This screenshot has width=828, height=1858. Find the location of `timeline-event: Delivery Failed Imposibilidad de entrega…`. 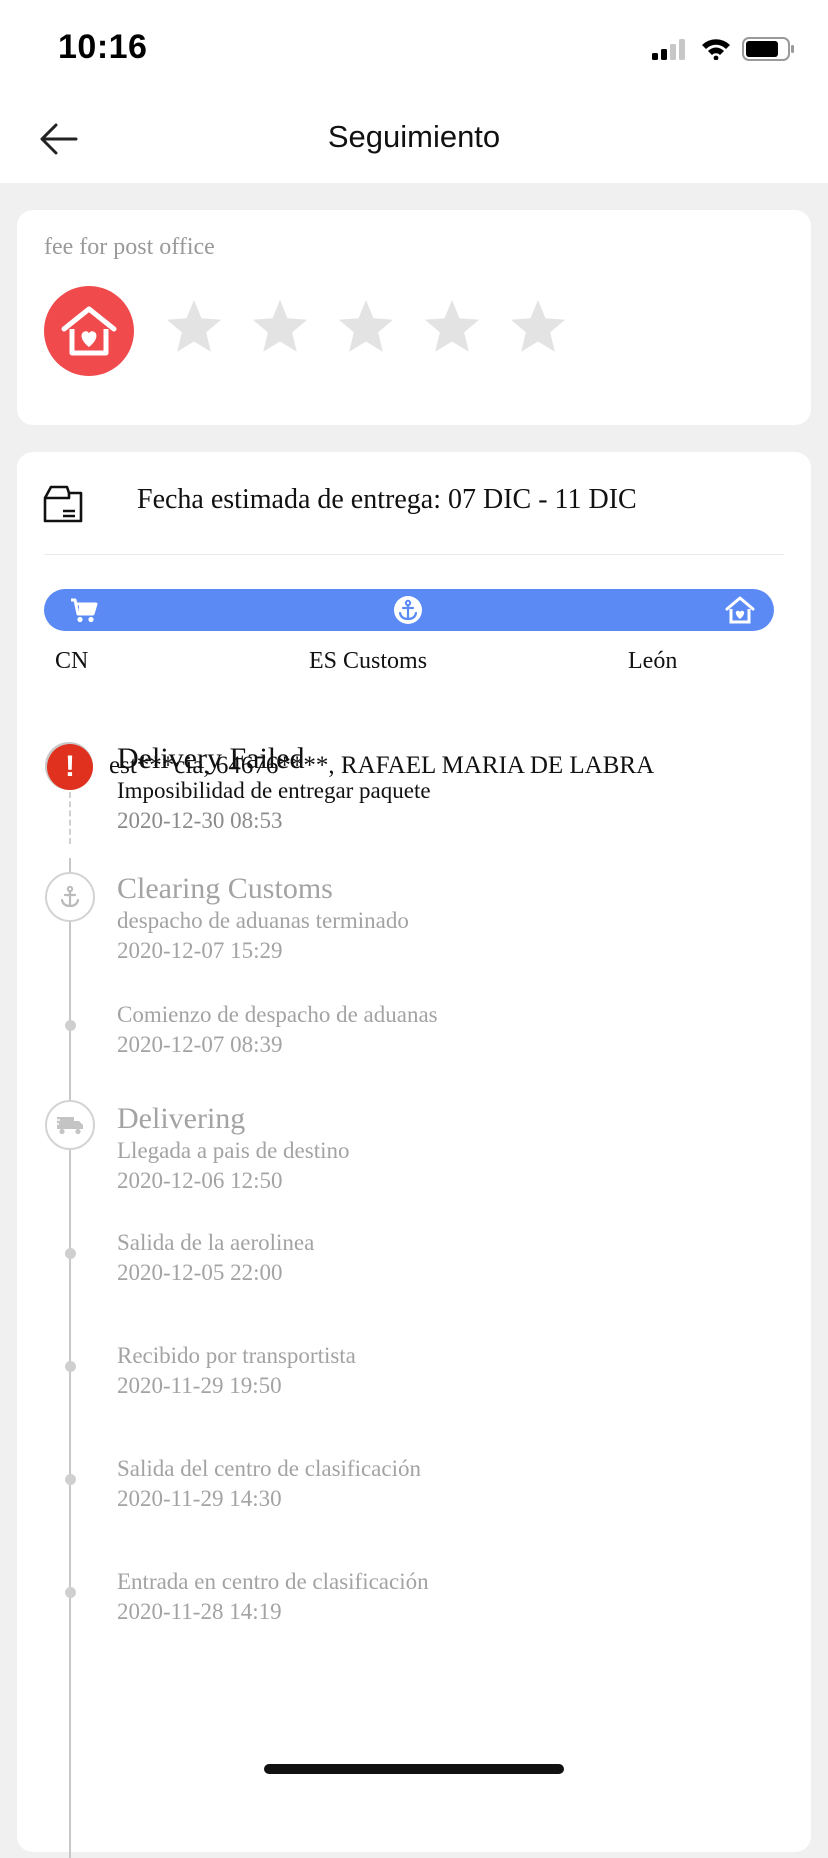

timeline-event: Delivery Failed Imposibilidad de entrega… is located at coordinates (274, 789).